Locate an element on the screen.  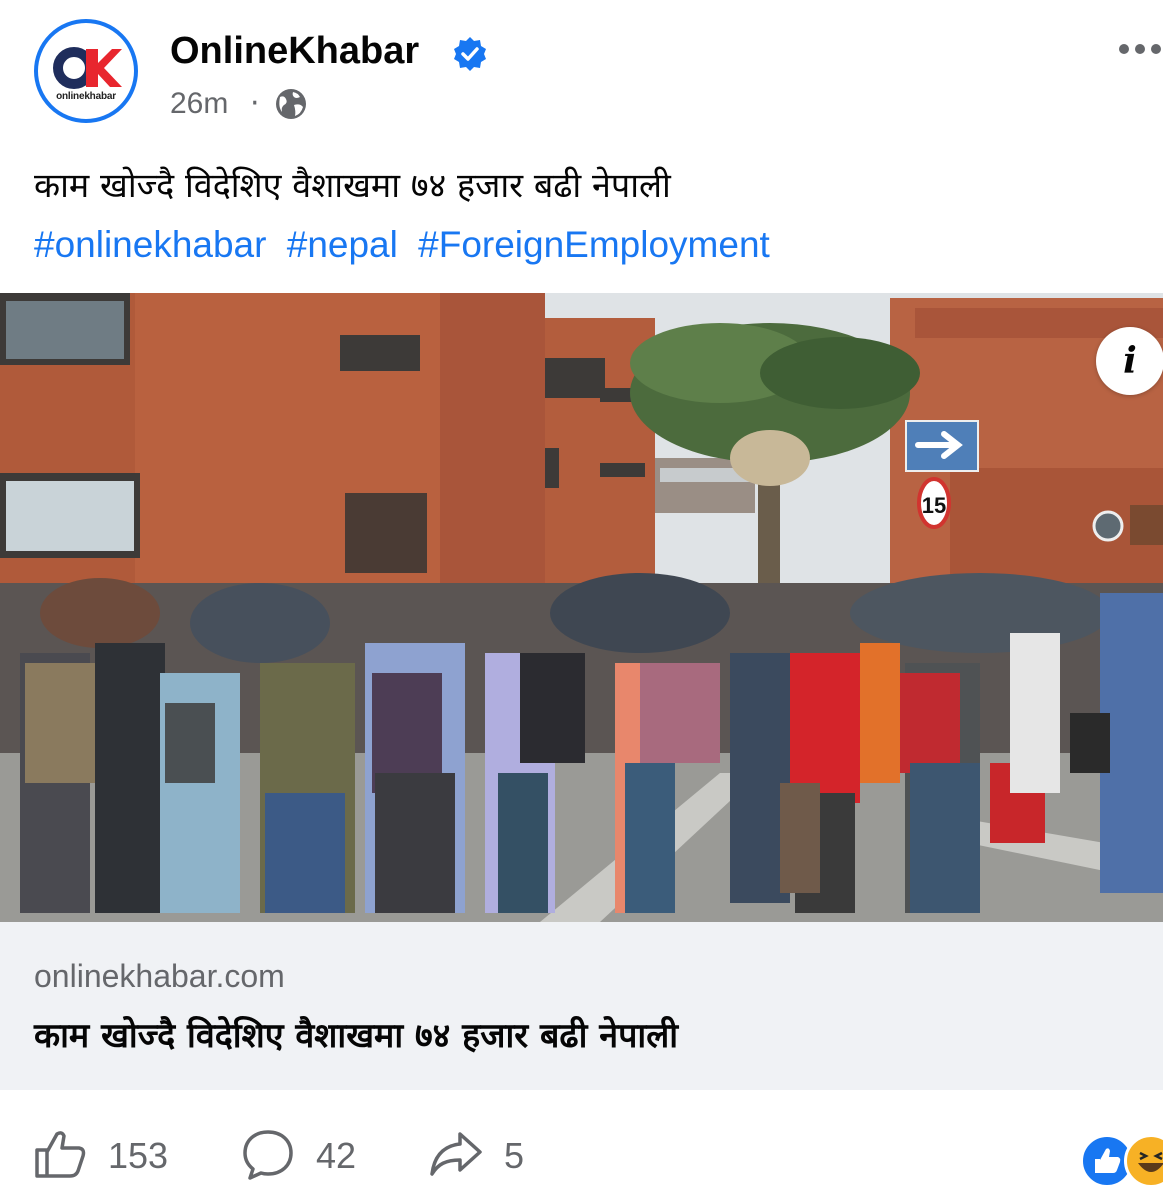
more-horizontal-icon is located at coordinates (1140, 49).